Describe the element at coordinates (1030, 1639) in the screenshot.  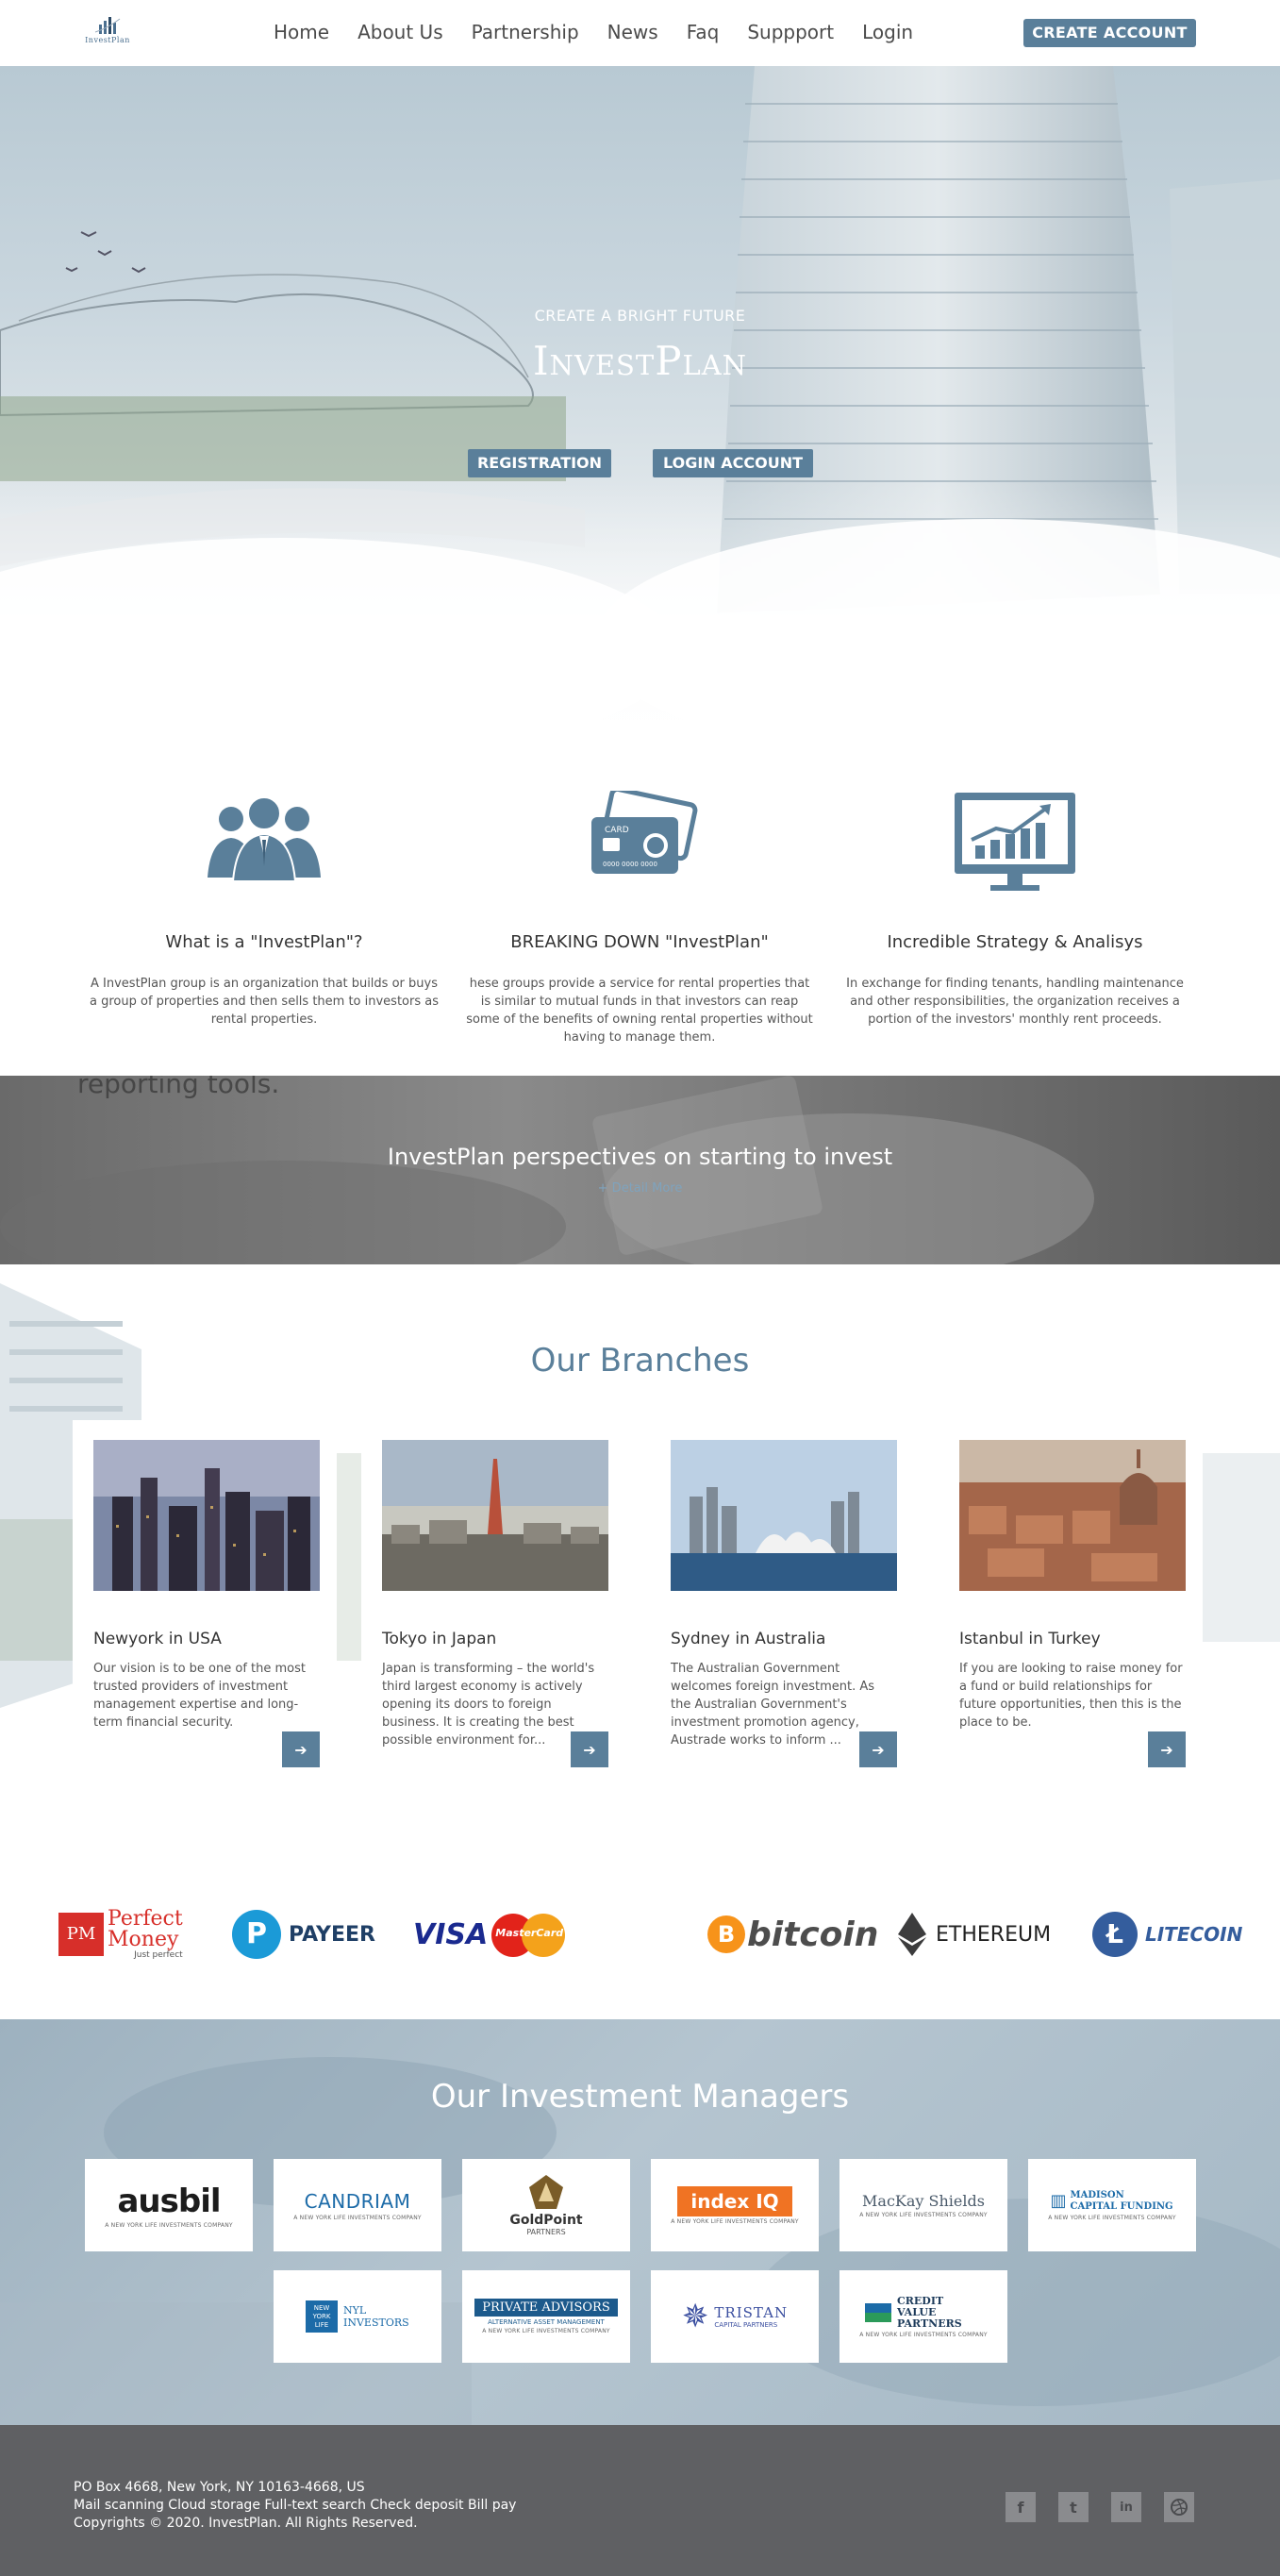
I see `branch-title: Istanbul in Turkey` at that location.